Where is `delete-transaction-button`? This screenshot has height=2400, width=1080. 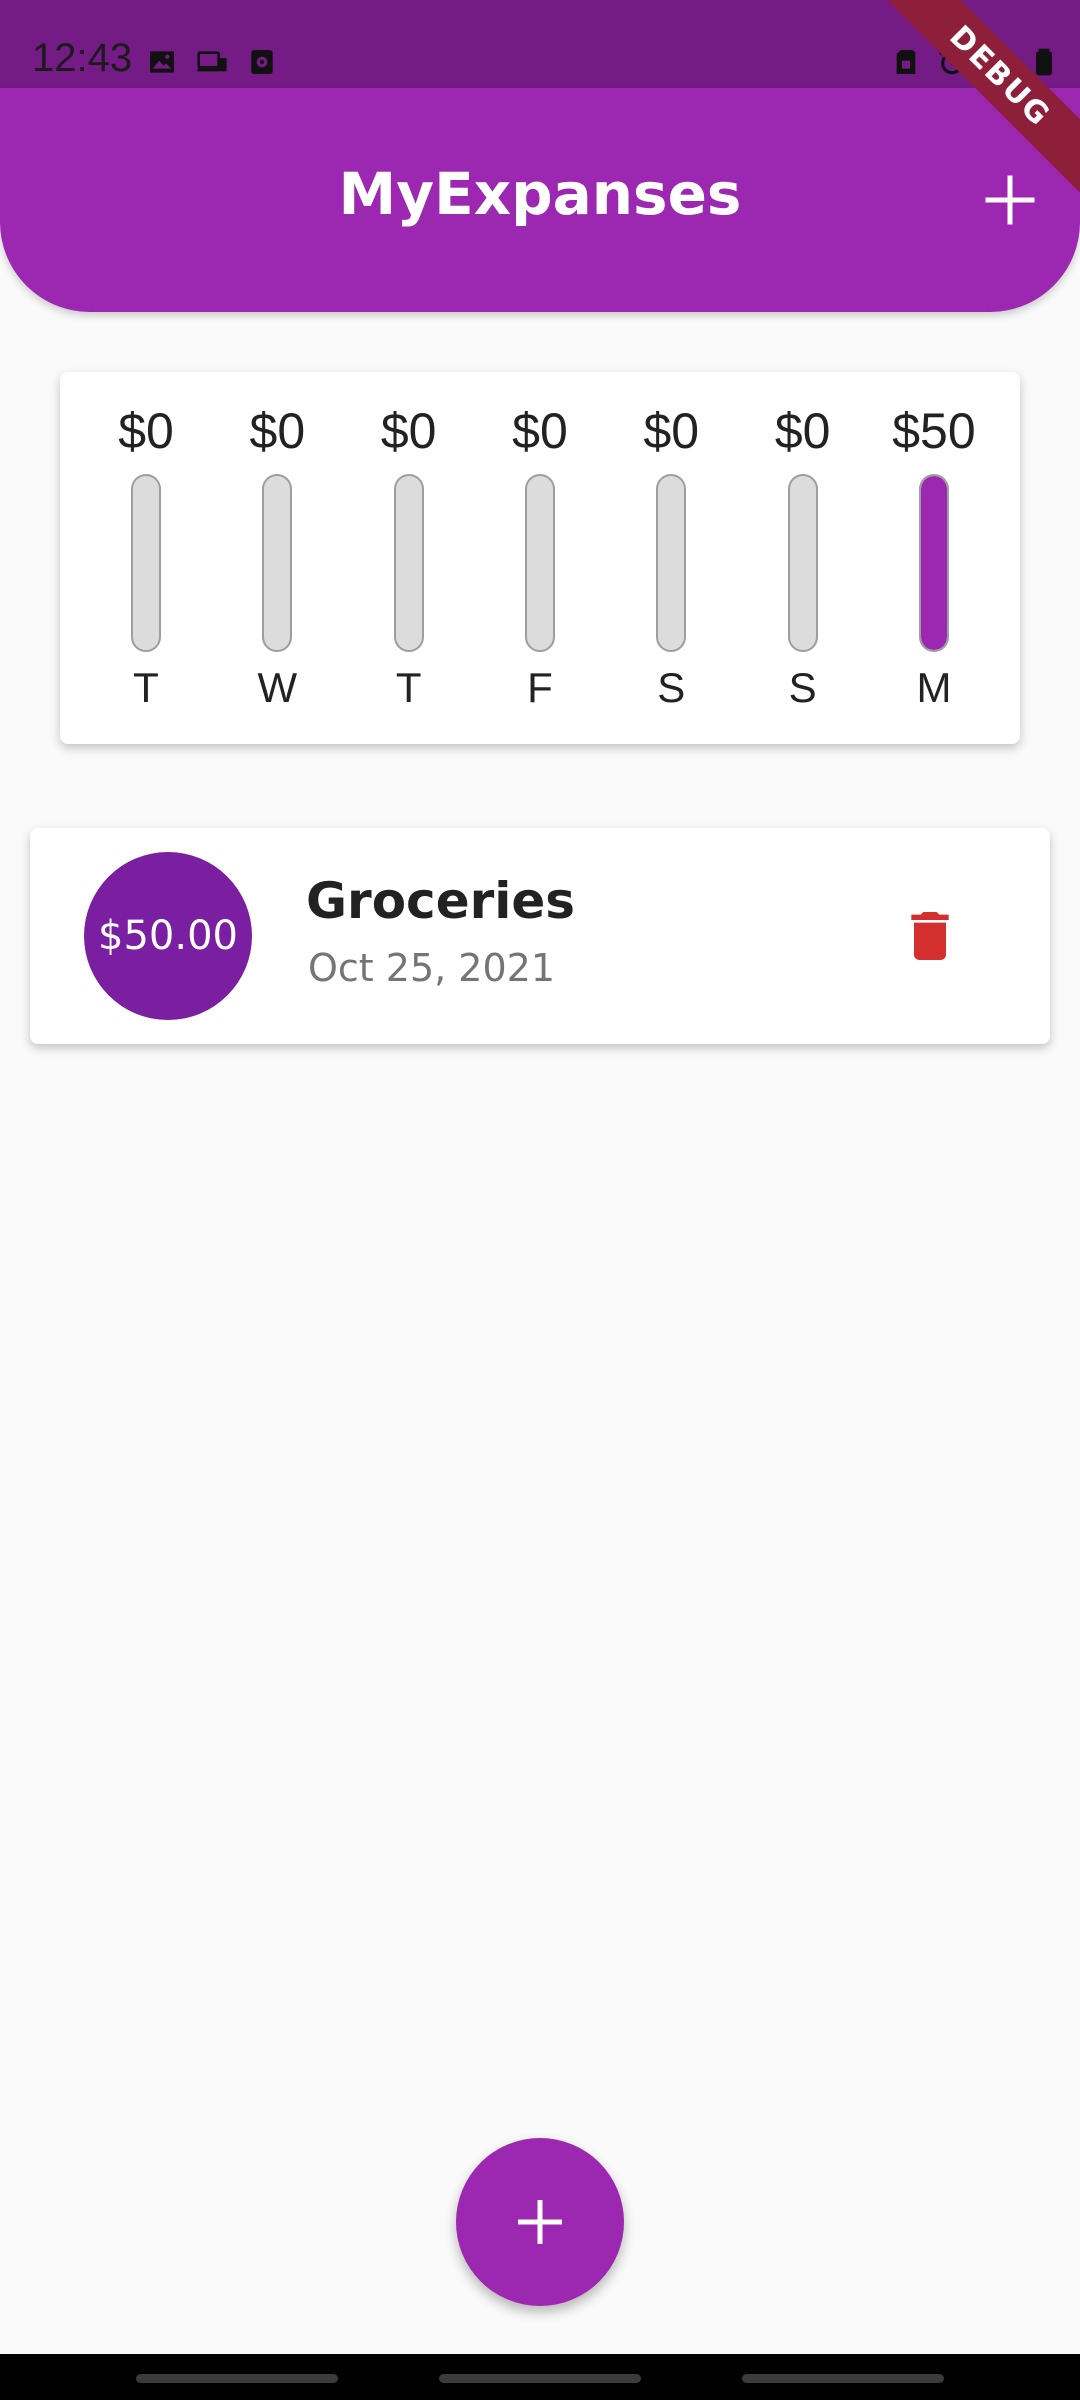
delete-transaction-button is located at coordinates (930, 936).